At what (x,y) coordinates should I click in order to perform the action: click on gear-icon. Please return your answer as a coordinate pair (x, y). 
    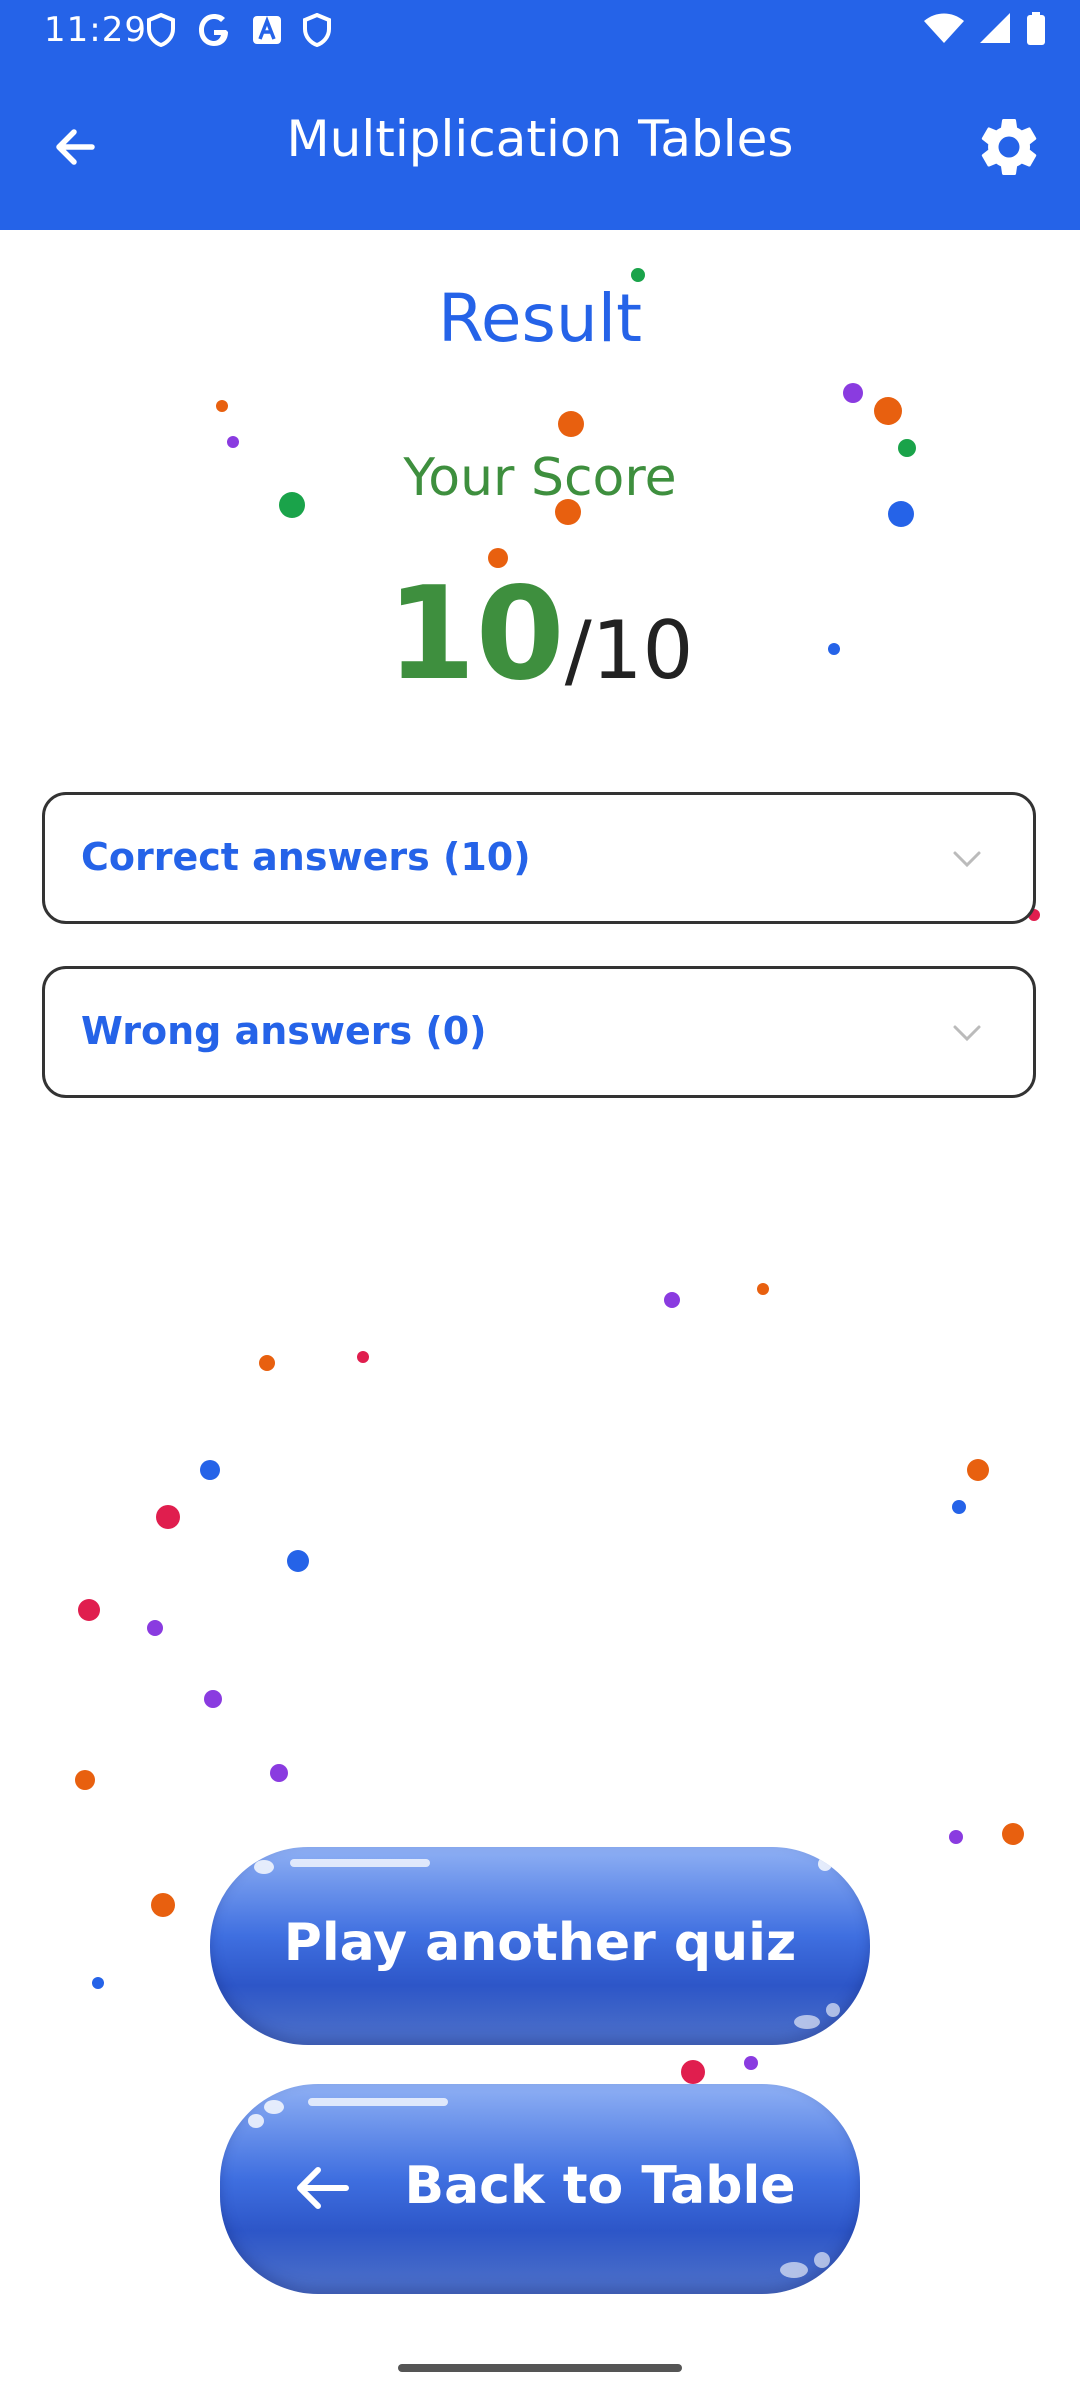
    Looking at the image, I should click on (1009, 146).